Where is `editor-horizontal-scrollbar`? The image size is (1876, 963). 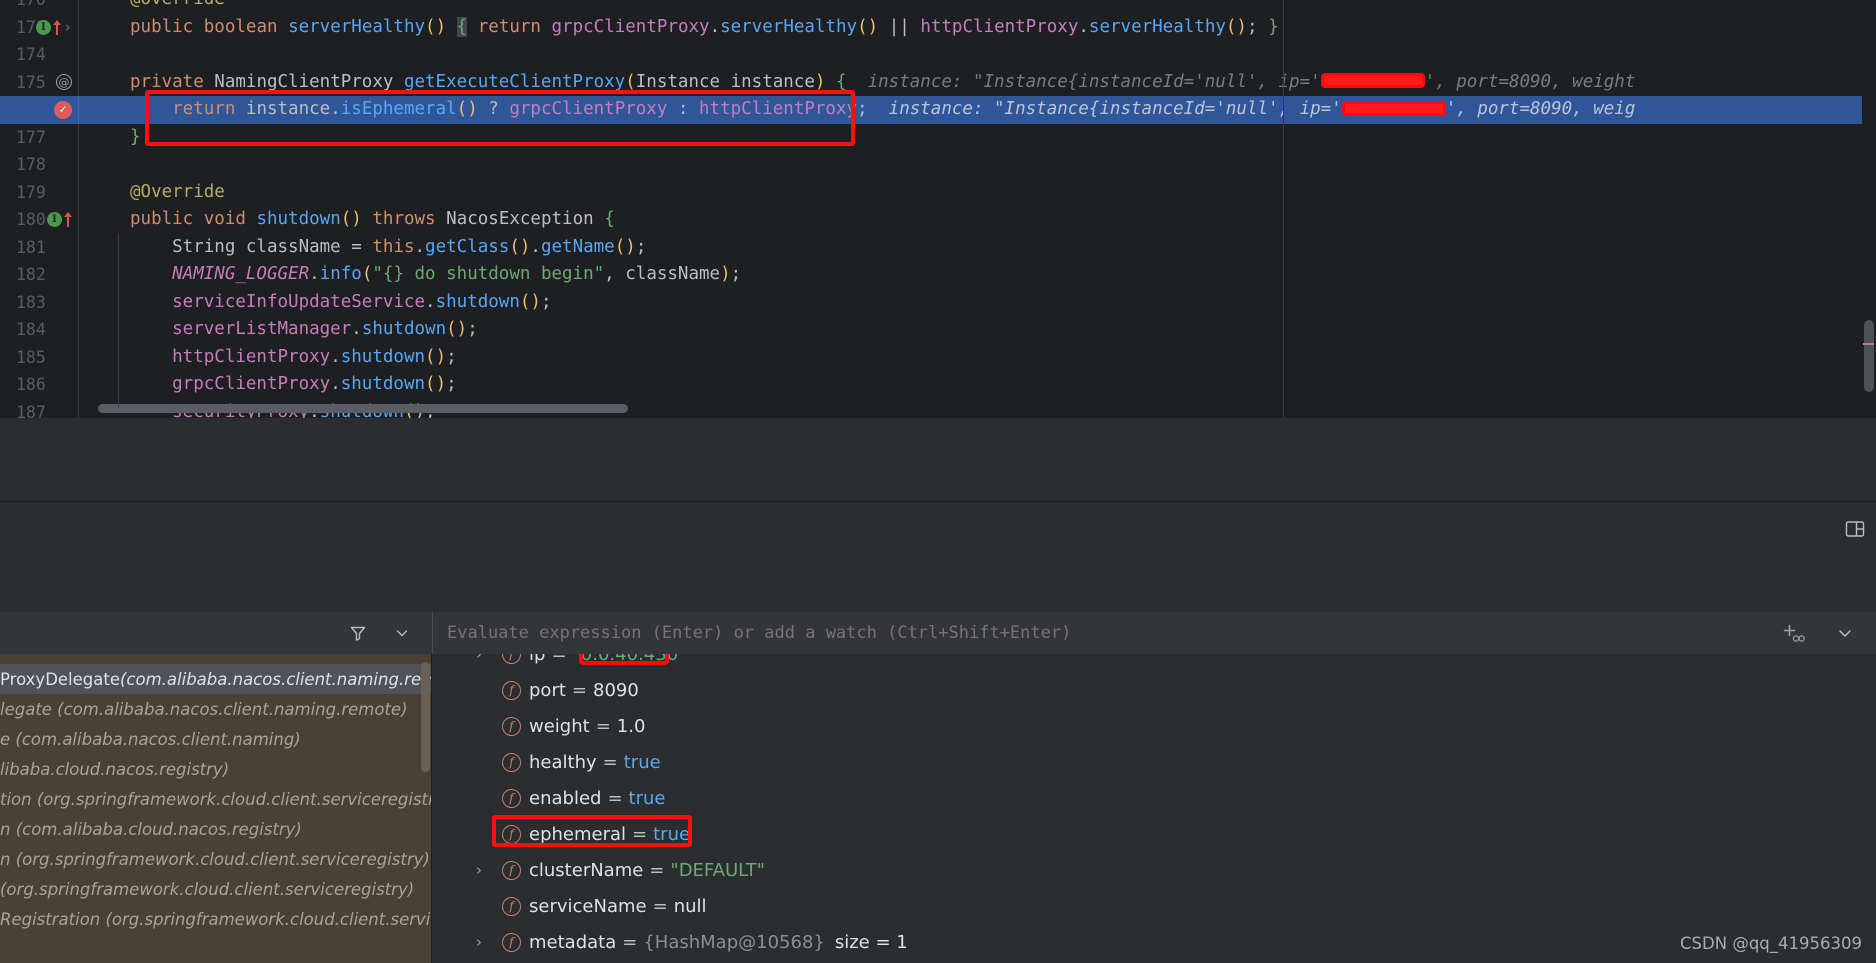 editor-horizontal-scrollbar is located at coordinates (363, 408).